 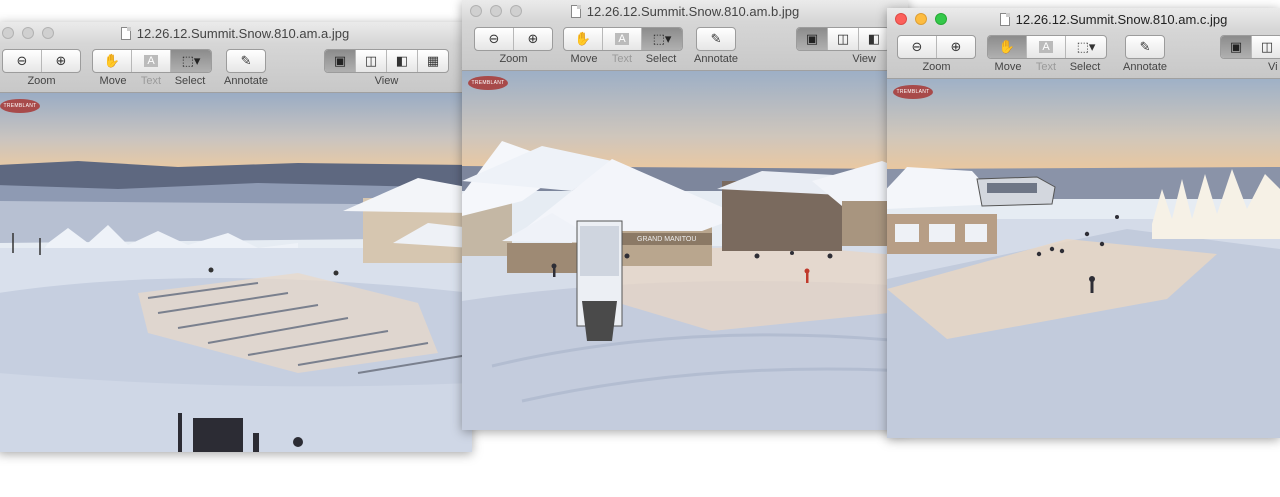 What do you see at coordinates (1273, 67) in the screenshot?
I see `view-label: Vi` at bounding box center [1273, 67].